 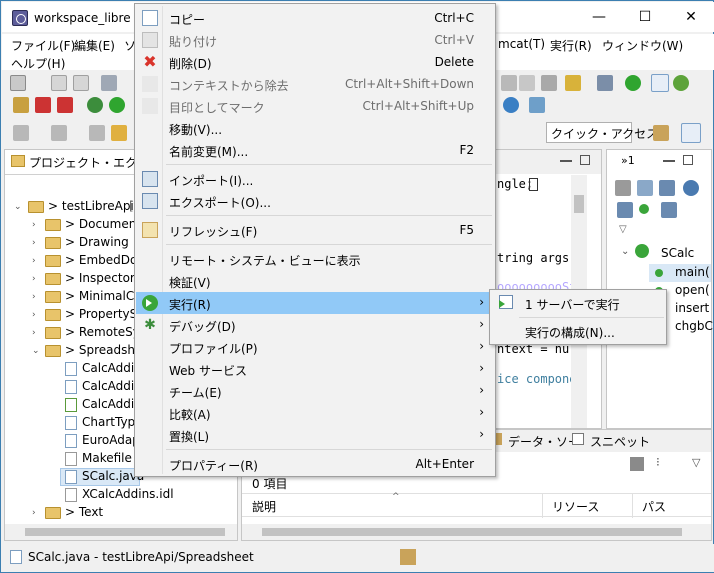 What do you see at coordinates (264, 506) in the screenshot?
I see `column-description: 説明` at bounding box center [264, 506].